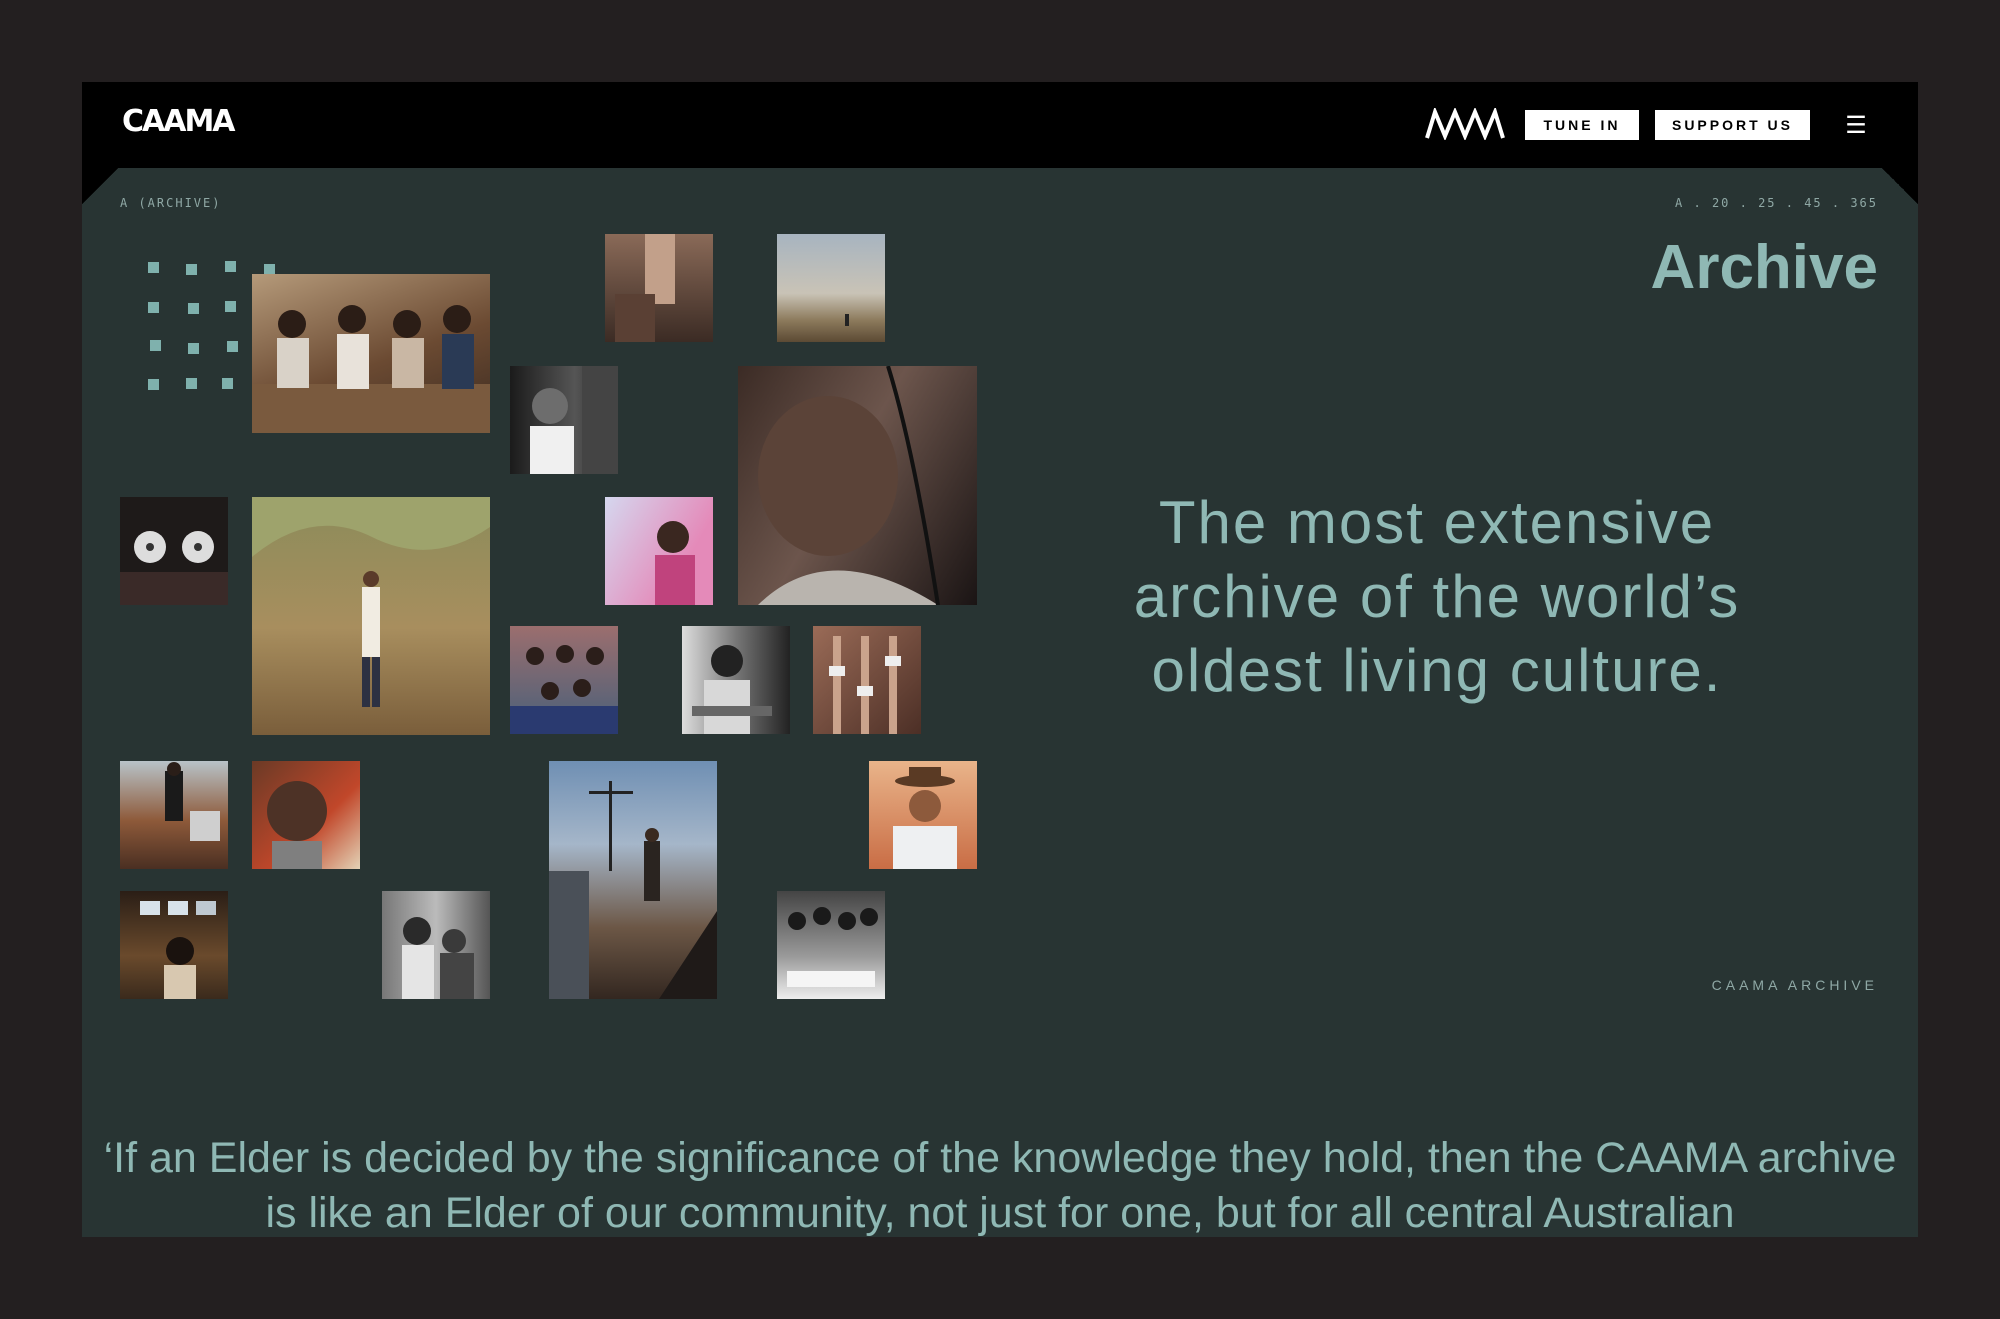  Describe the element at coordinates (1764, 267) in the screenshot. I see `page-title: Archive` at that location.